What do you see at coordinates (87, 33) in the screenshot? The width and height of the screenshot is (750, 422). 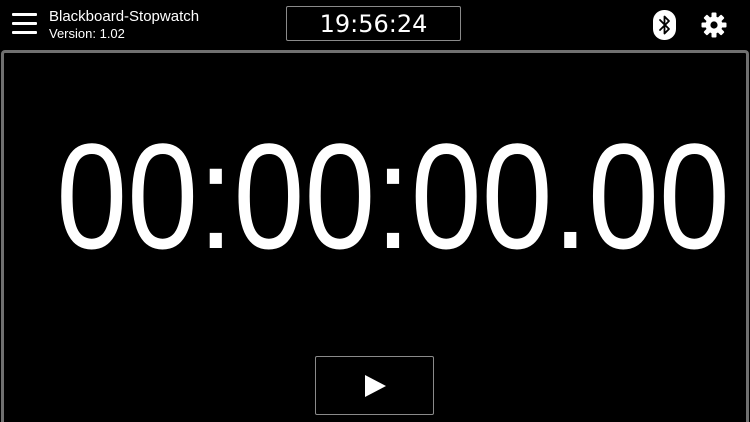 I see `app-version: Version: 1.02` at bounding box center [87, 33].